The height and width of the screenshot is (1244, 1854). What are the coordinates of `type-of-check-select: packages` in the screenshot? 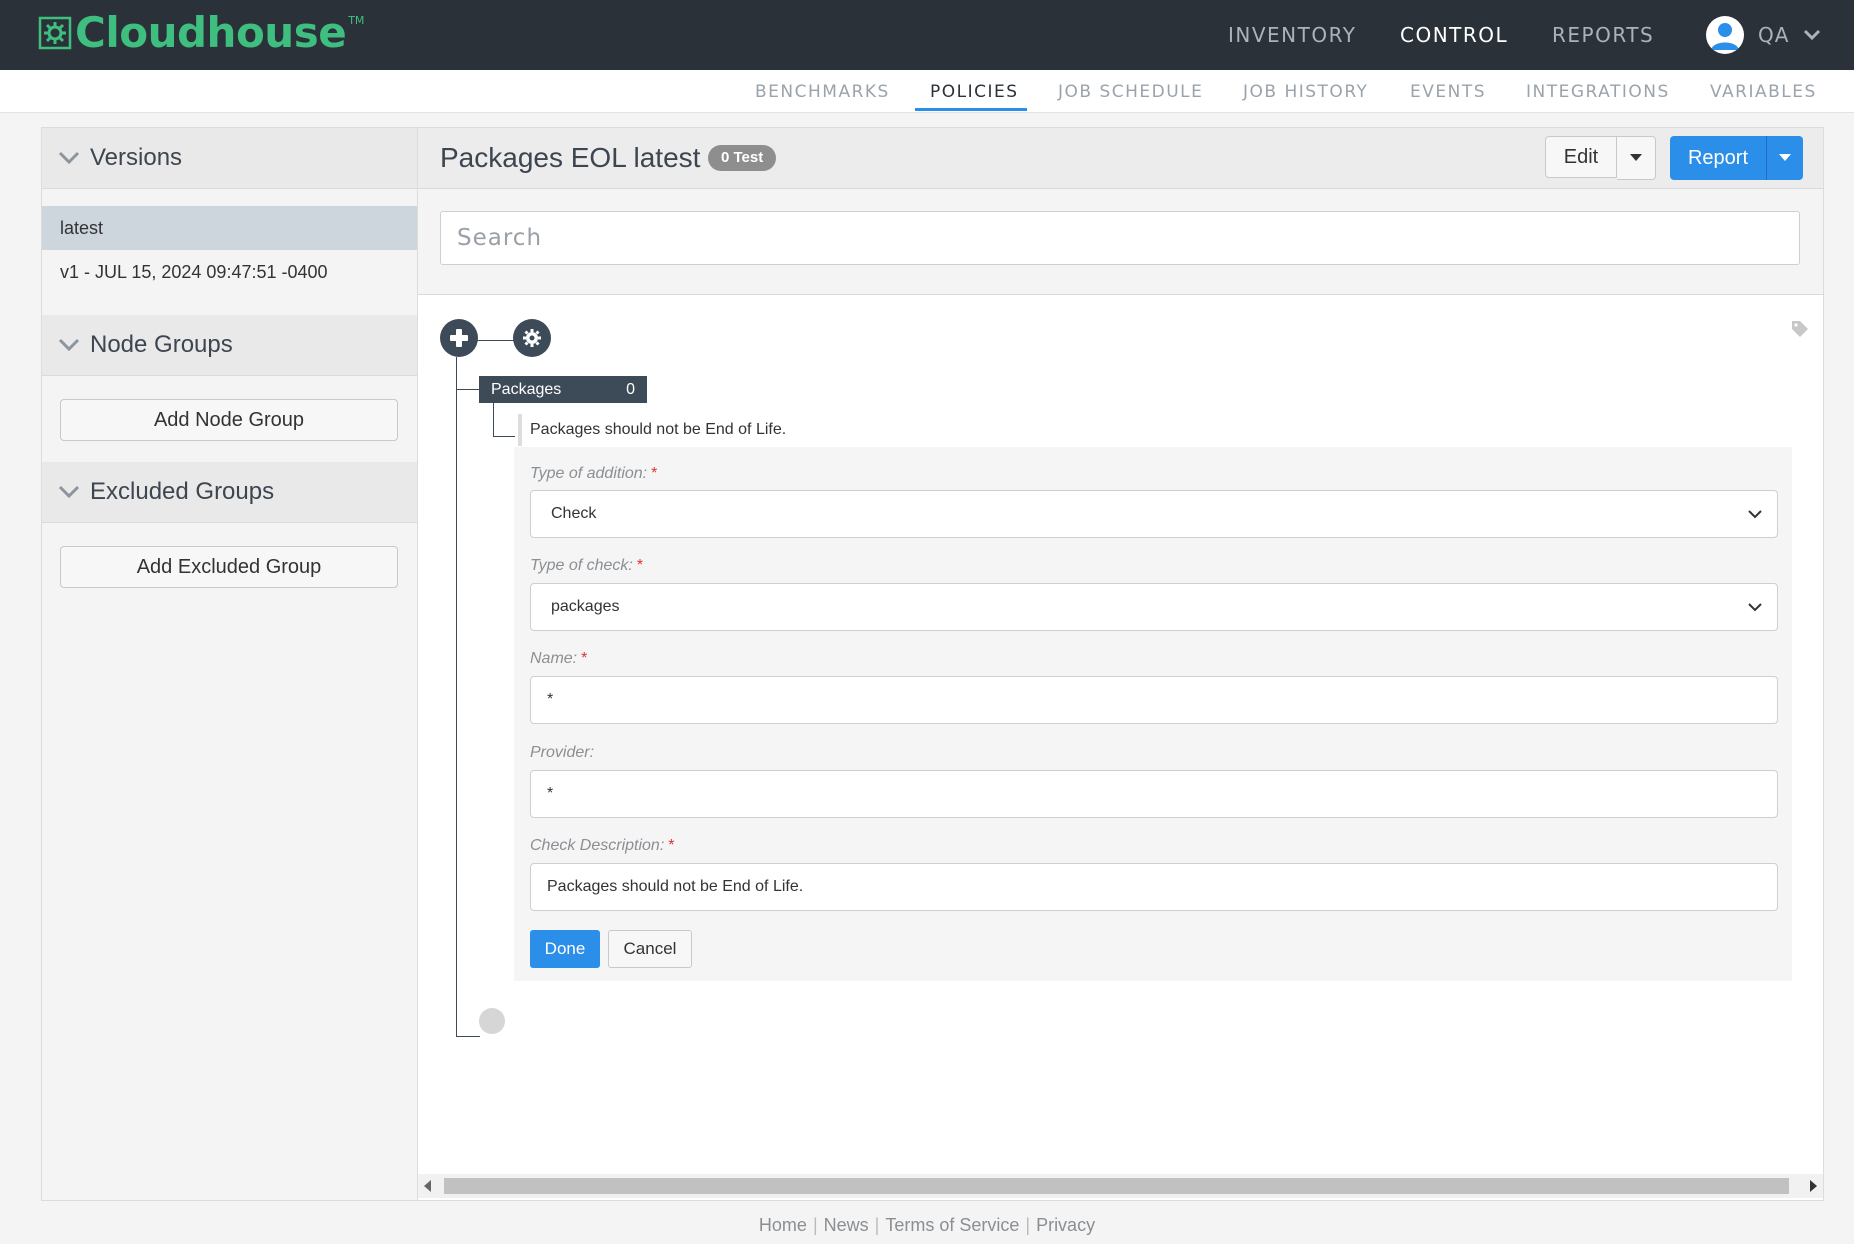 It's located at (1154, 607).